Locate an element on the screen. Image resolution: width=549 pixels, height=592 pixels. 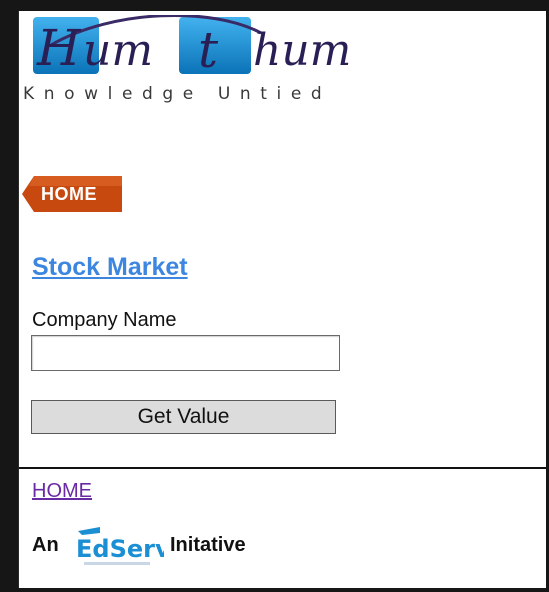
home-badge-button: HOME is located at coordinates (72, 194).